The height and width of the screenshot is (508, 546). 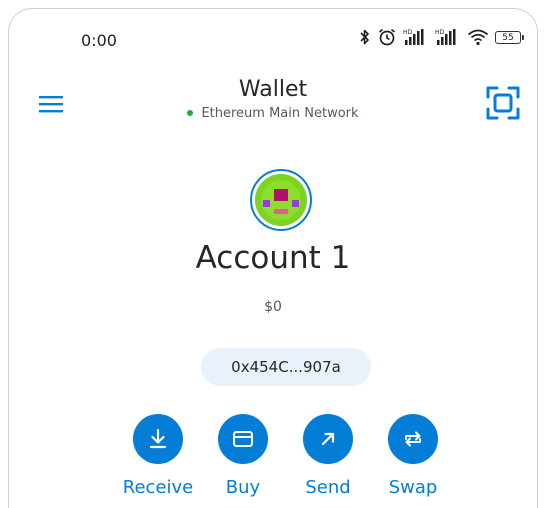 I want to click on network-name: Ethereum Main Network, so click(x=280, y=113).